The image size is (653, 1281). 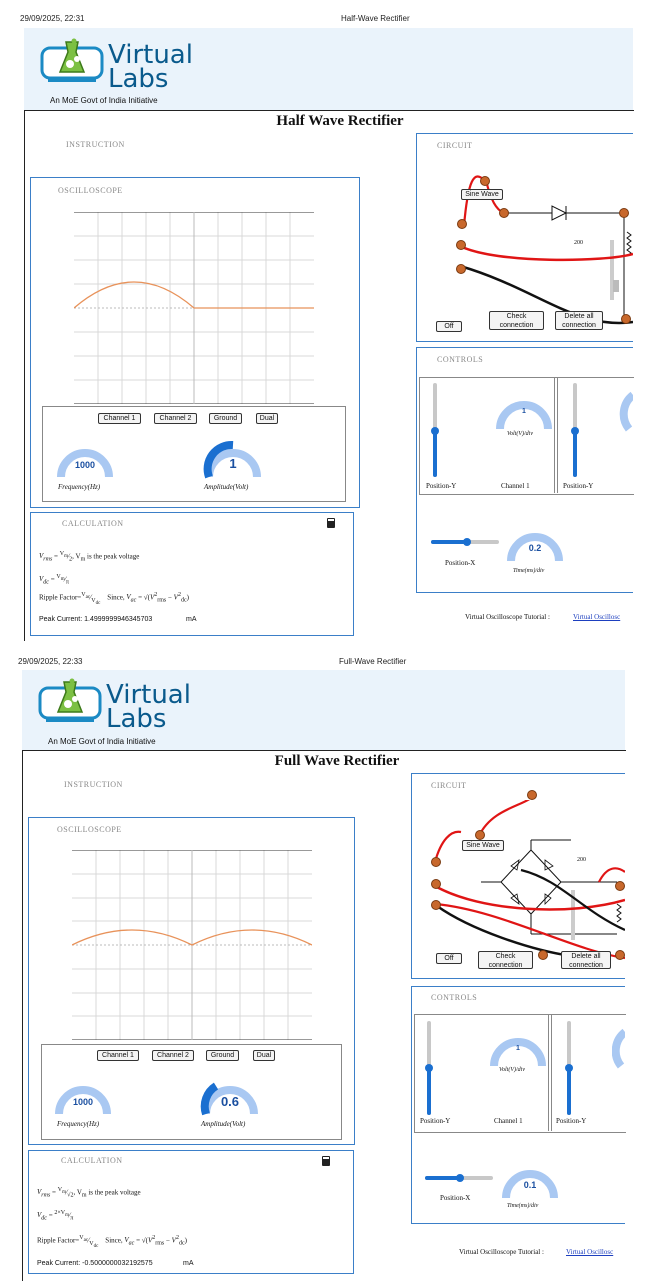 What do you see at coordinates (79, 487) in the screenshot?
I see `frequency-label: Frequency(Hz)` at bounding box center [79, 487].